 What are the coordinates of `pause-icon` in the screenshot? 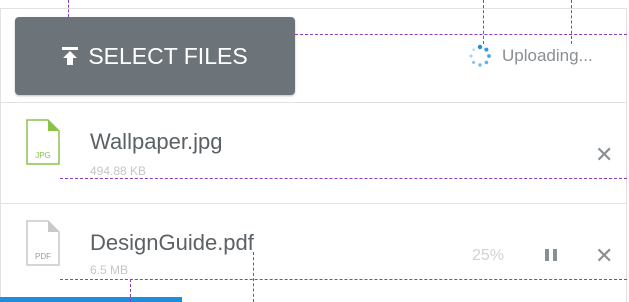 It's located at (551, 255).